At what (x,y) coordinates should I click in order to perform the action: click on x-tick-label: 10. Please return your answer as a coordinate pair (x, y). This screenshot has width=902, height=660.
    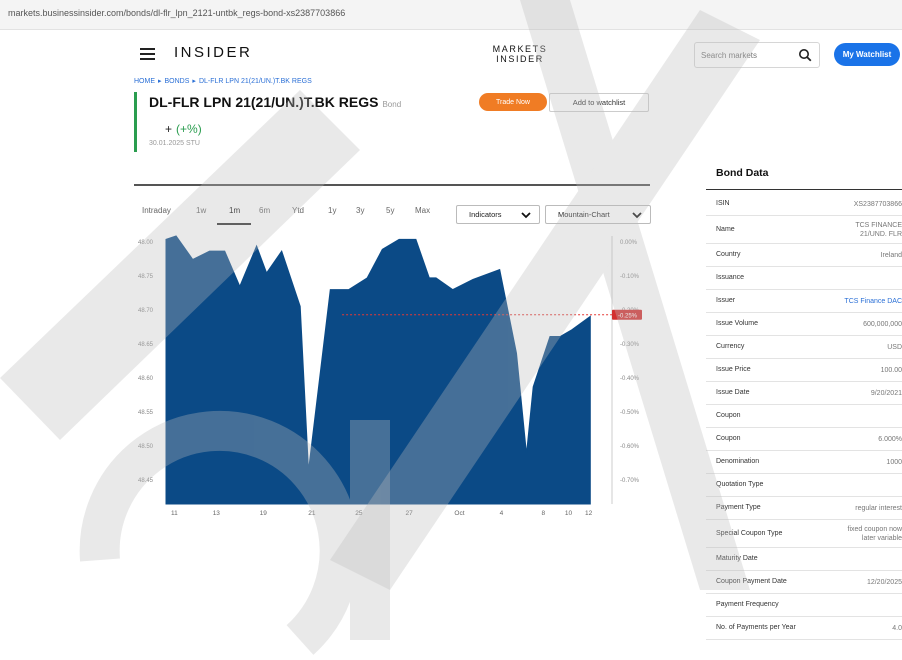
    Looking at the image, I should click on (569, 513).